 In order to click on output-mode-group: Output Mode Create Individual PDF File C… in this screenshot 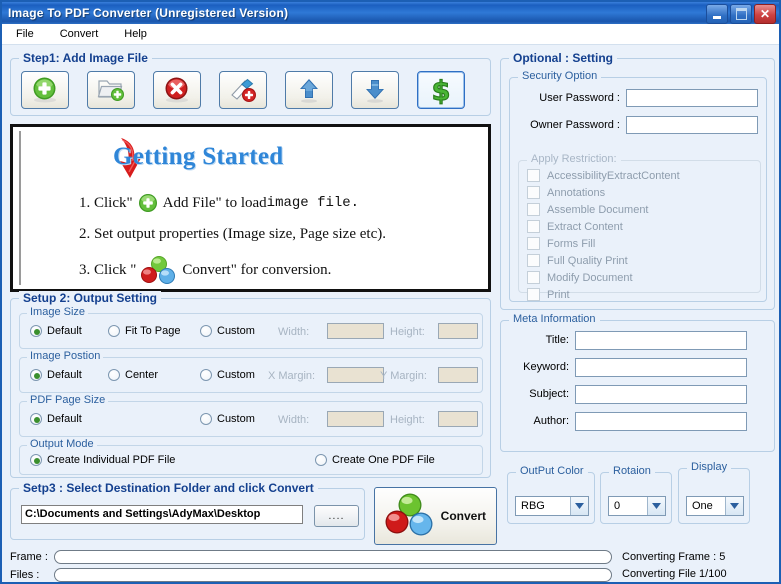, I will do `click(251, 456)`.